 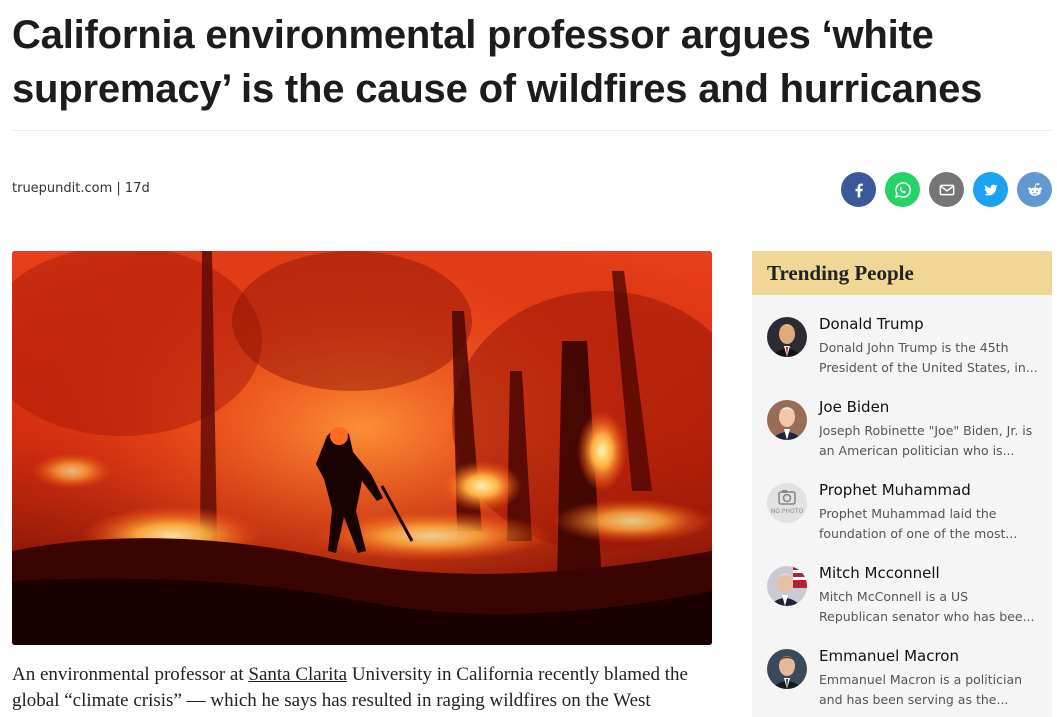 I want to click on whatsapp-icon, so click(x=902, y=189).